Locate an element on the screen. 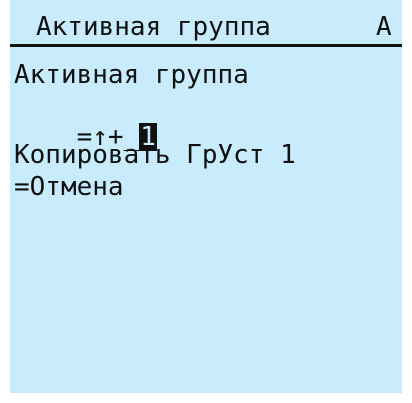 This screenshot has height=403, width=412. header-divider is located at coordinates (206, 45).